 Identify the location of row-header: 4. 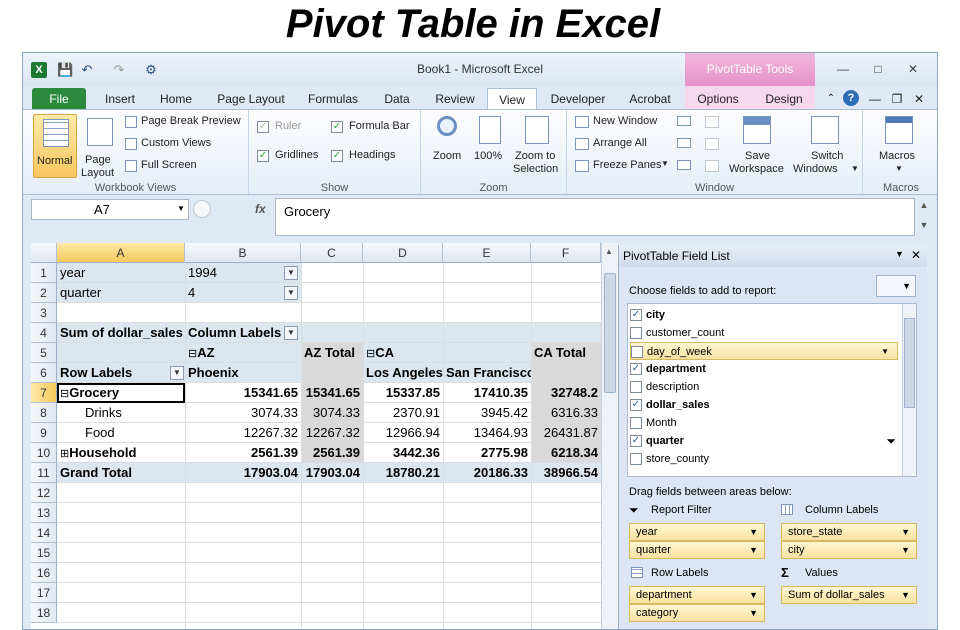
(44, 333).